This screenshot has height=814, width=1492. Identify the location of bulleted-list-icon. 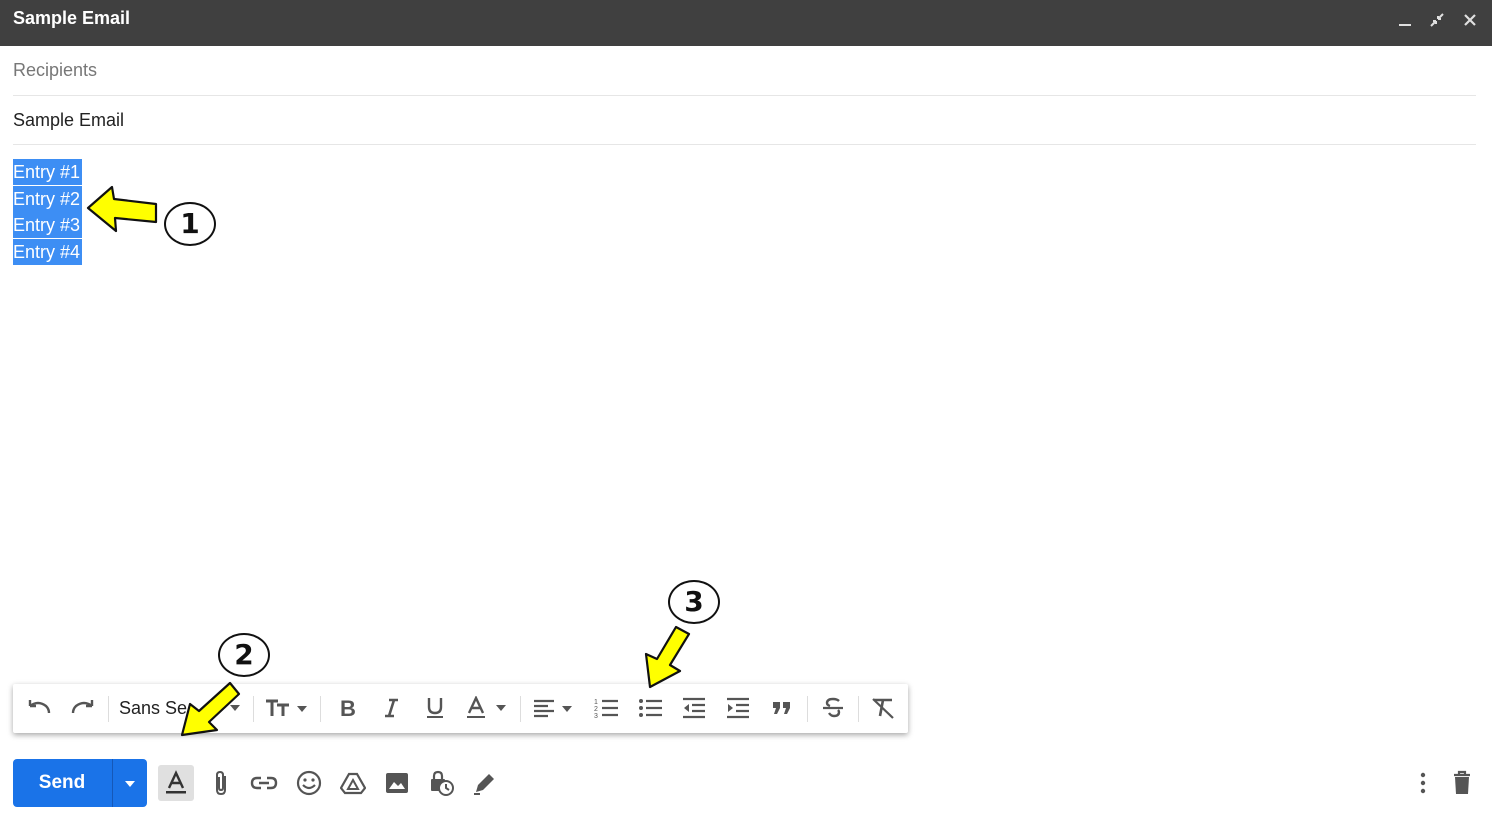
(650, 708).